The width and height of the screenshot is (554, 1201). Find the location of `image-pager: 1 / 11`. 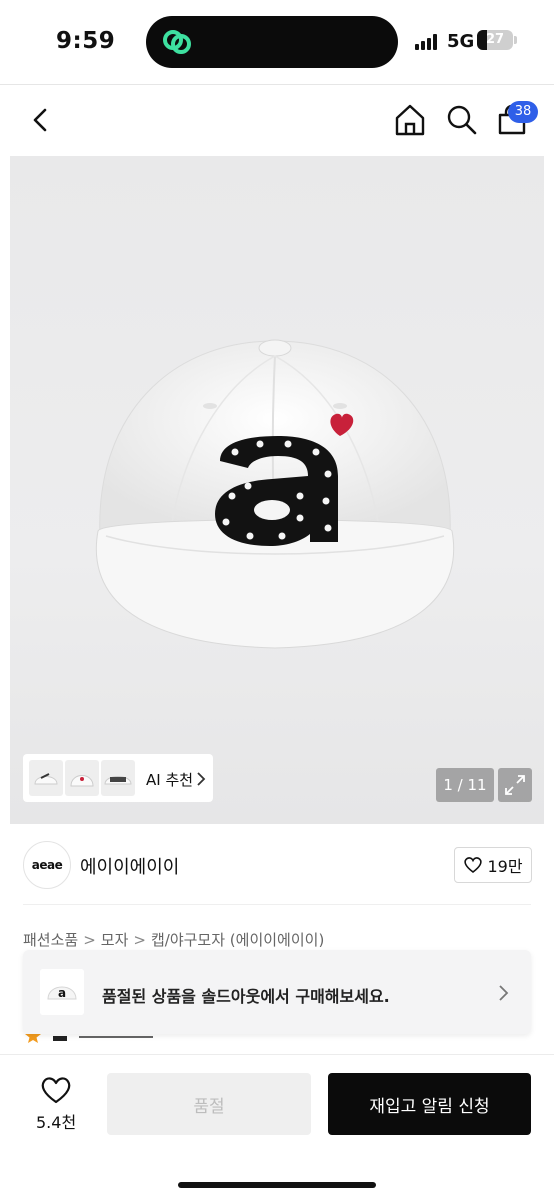

image-pager: 1 / 11 is located at coordinates (465, 785).